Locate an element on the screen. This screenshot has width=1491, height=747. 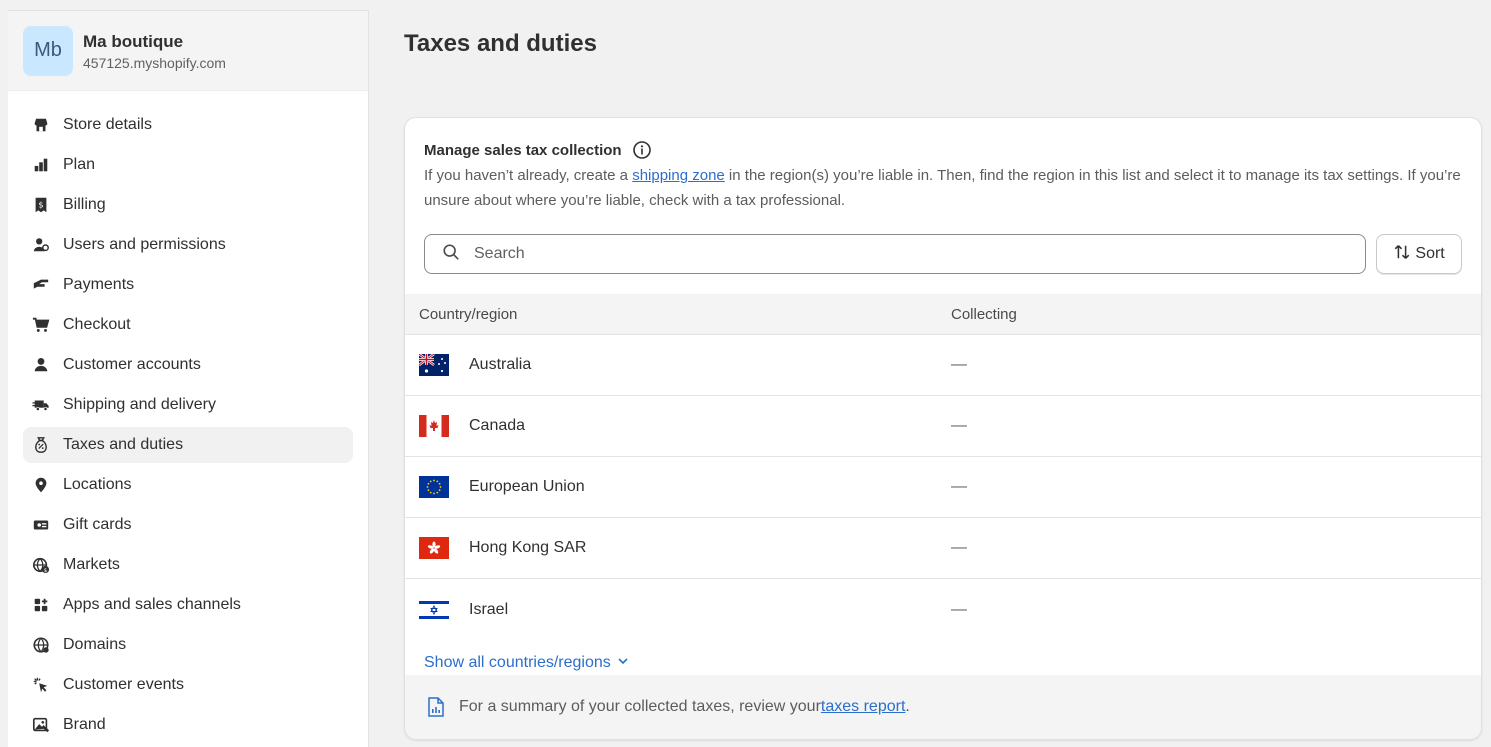
sidebar-item-taxes: Taxes and duties is located at coordinates (188, 445).